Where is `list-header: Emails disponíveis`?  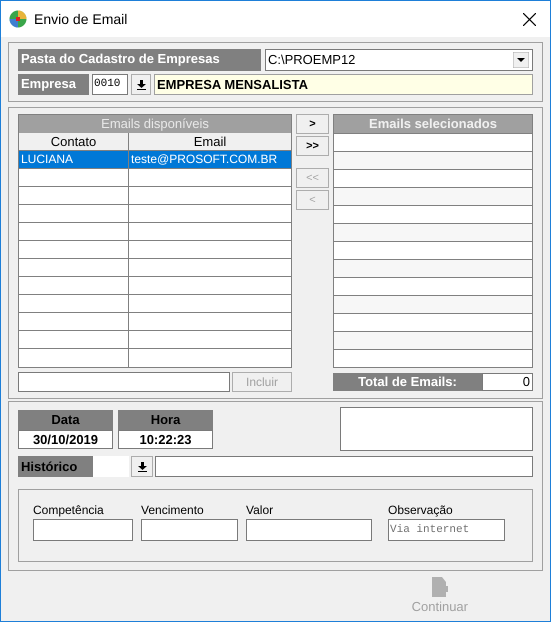
list-header: Emails disponíveis is located at coordinates (155, 124).